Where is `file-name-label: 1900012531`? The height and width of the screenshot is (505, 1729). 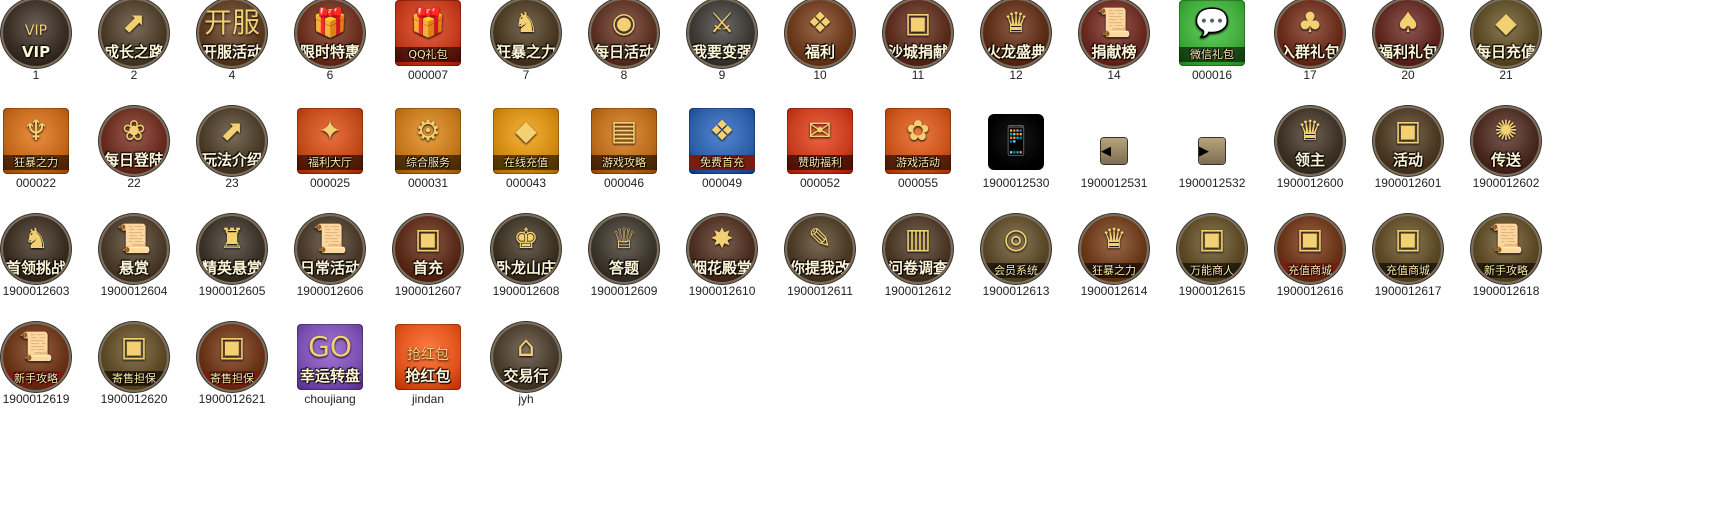
file-name-label: 1900012531 is located at coordinates (1114, 183).